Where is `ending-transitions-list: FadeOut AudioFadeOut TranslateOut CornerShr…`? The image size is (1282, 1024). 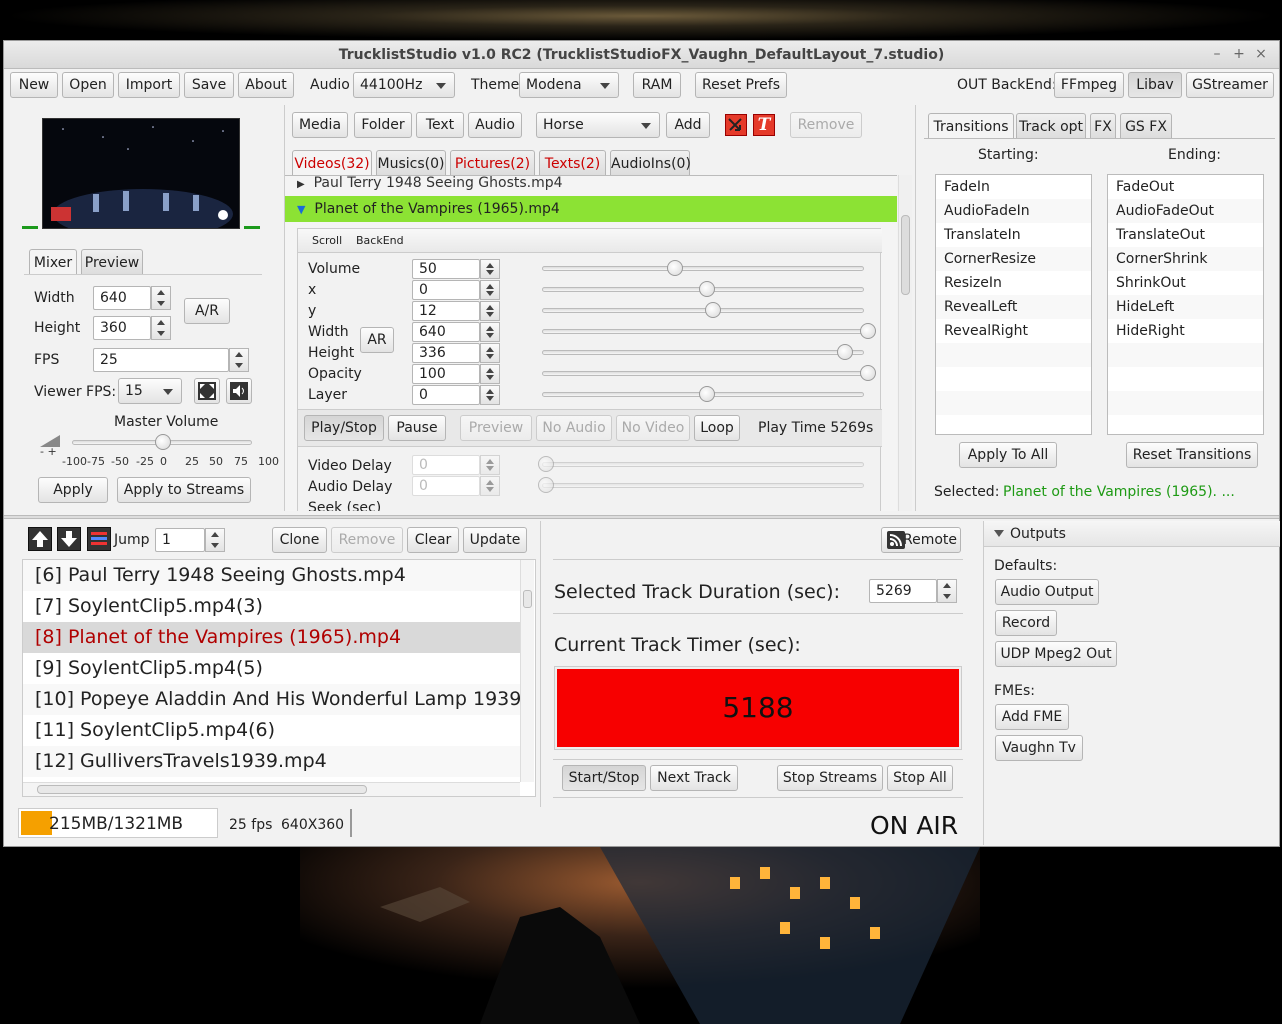 ending-transitions-list: FadeOut AudioFadeOut TranslateOut CornerShr… is located at coordinates (1185, 304).